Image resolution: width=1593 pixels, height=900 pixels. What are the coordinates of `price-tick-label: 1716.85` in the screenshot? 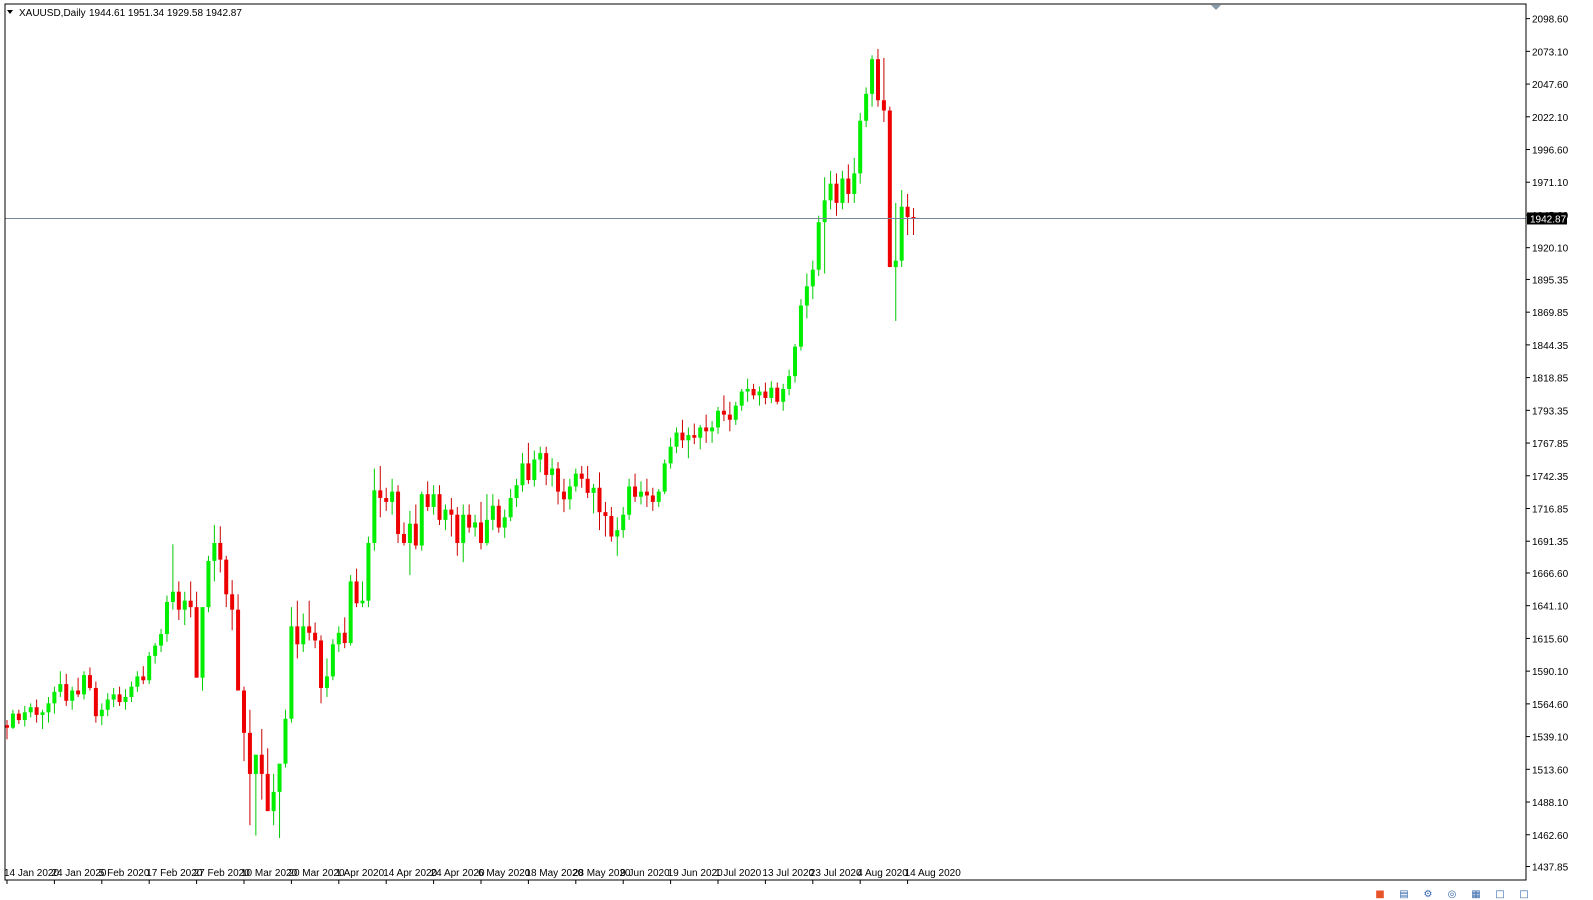 It's located at (1550, 509).